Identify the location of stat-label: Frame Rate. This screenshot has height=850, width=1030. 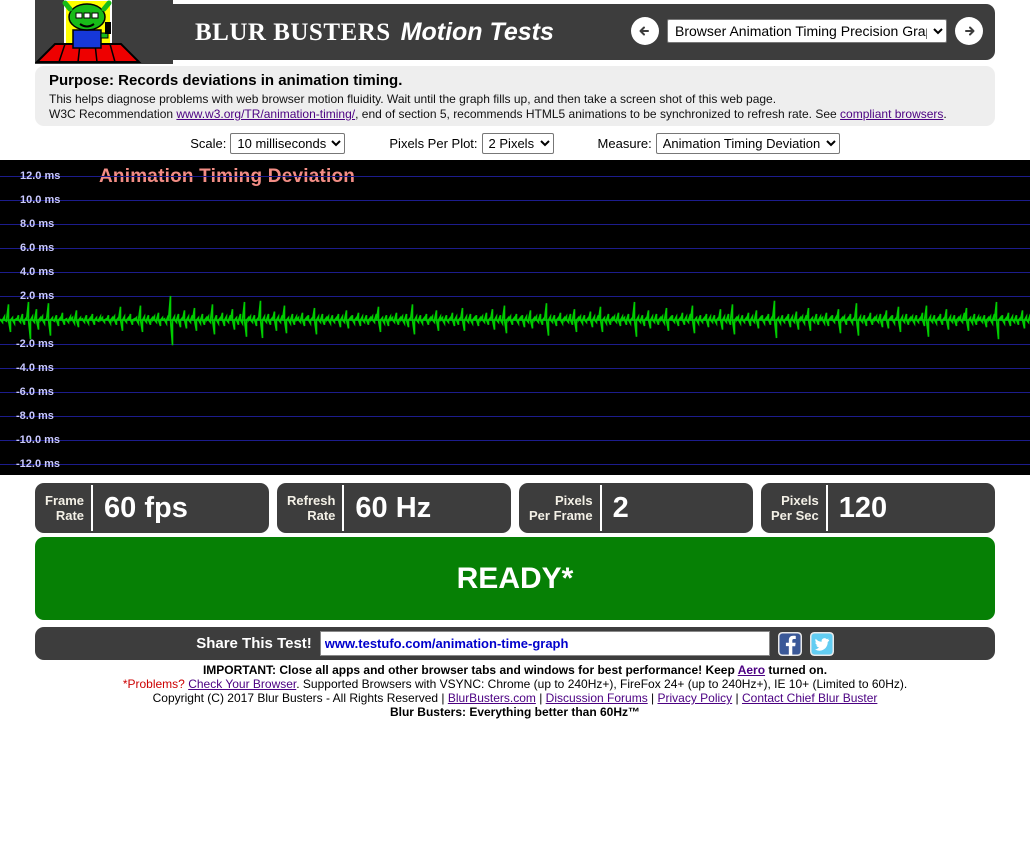
(63, 508).